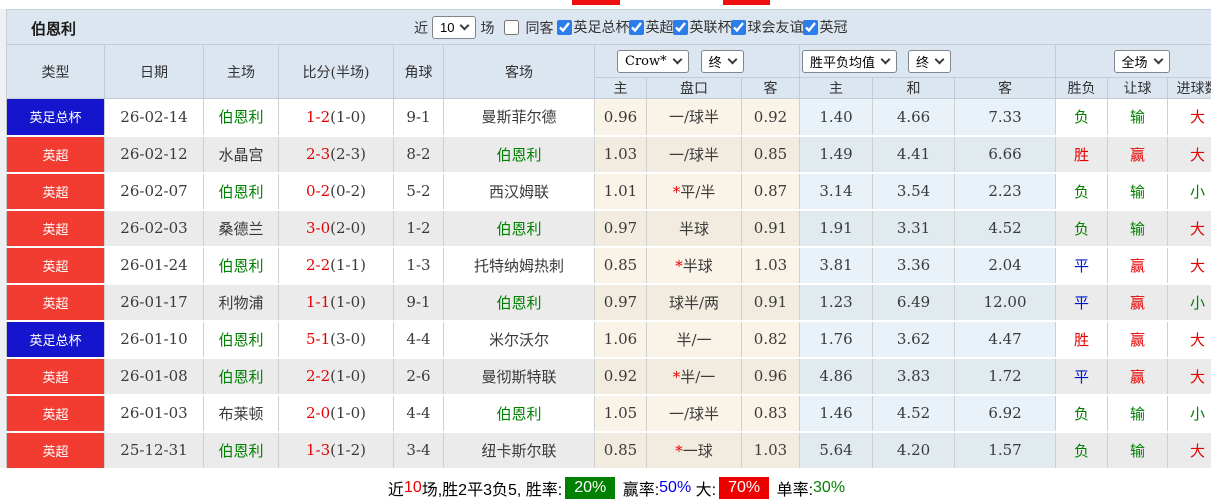  Describe the element at coordinates (722, 61) in the screenshot. I see `bookmaker-final-select: 终` at that location.